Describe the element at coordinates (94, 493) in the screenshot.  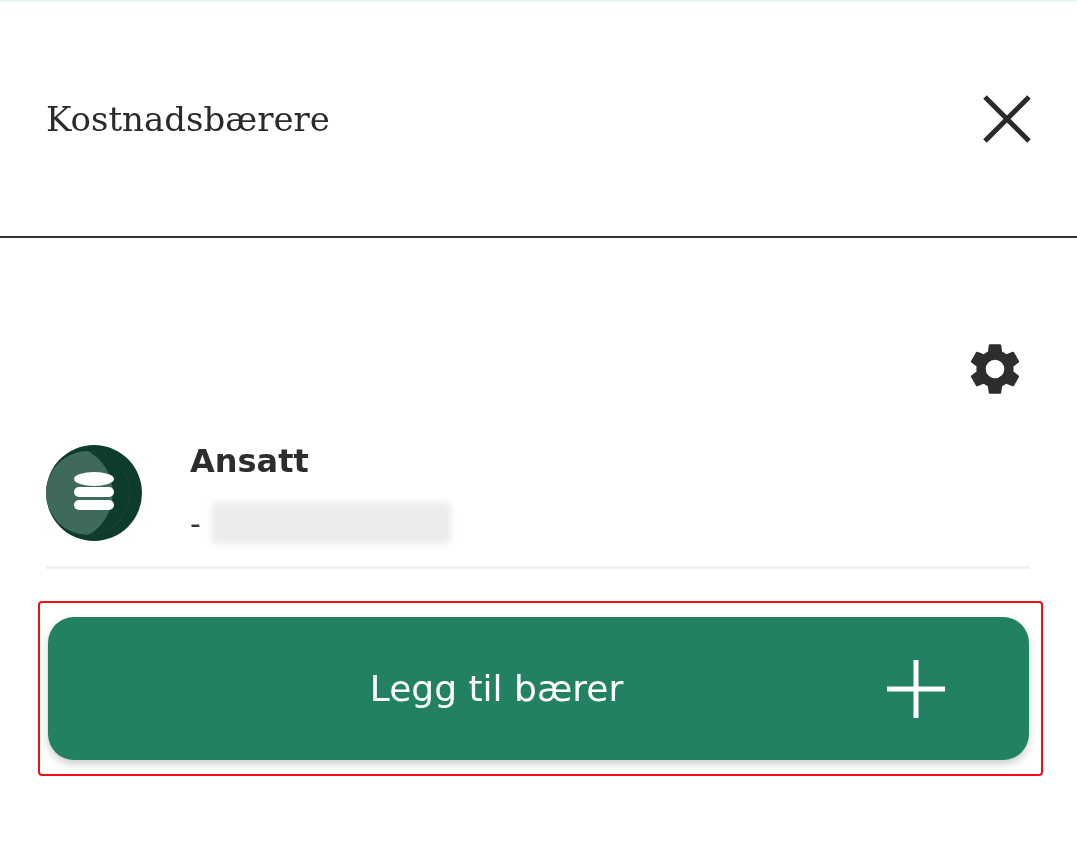
I see `database-avatar-icon` at that location.